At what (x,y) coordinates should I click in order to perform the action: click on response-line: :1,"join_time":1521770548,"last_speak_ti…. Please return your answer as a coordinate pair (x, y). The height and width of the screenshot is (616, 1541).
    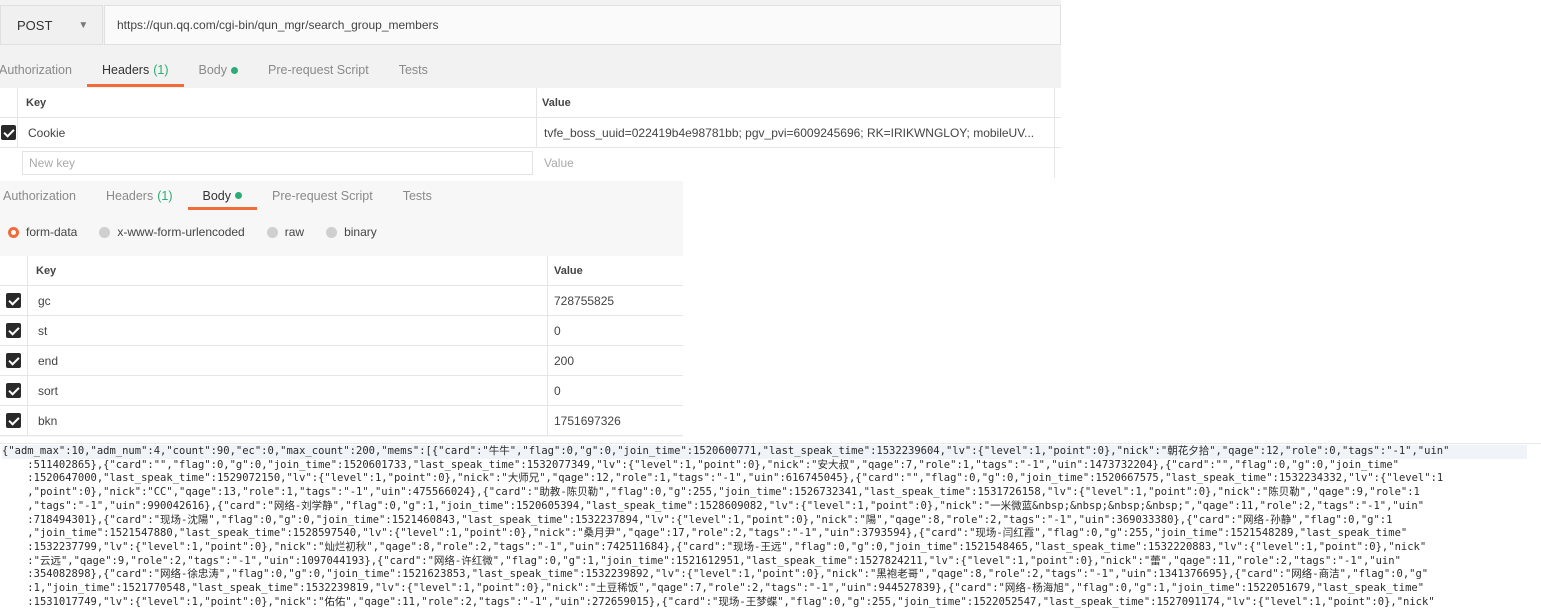
    Looking at the image, I should click on (713, 588).